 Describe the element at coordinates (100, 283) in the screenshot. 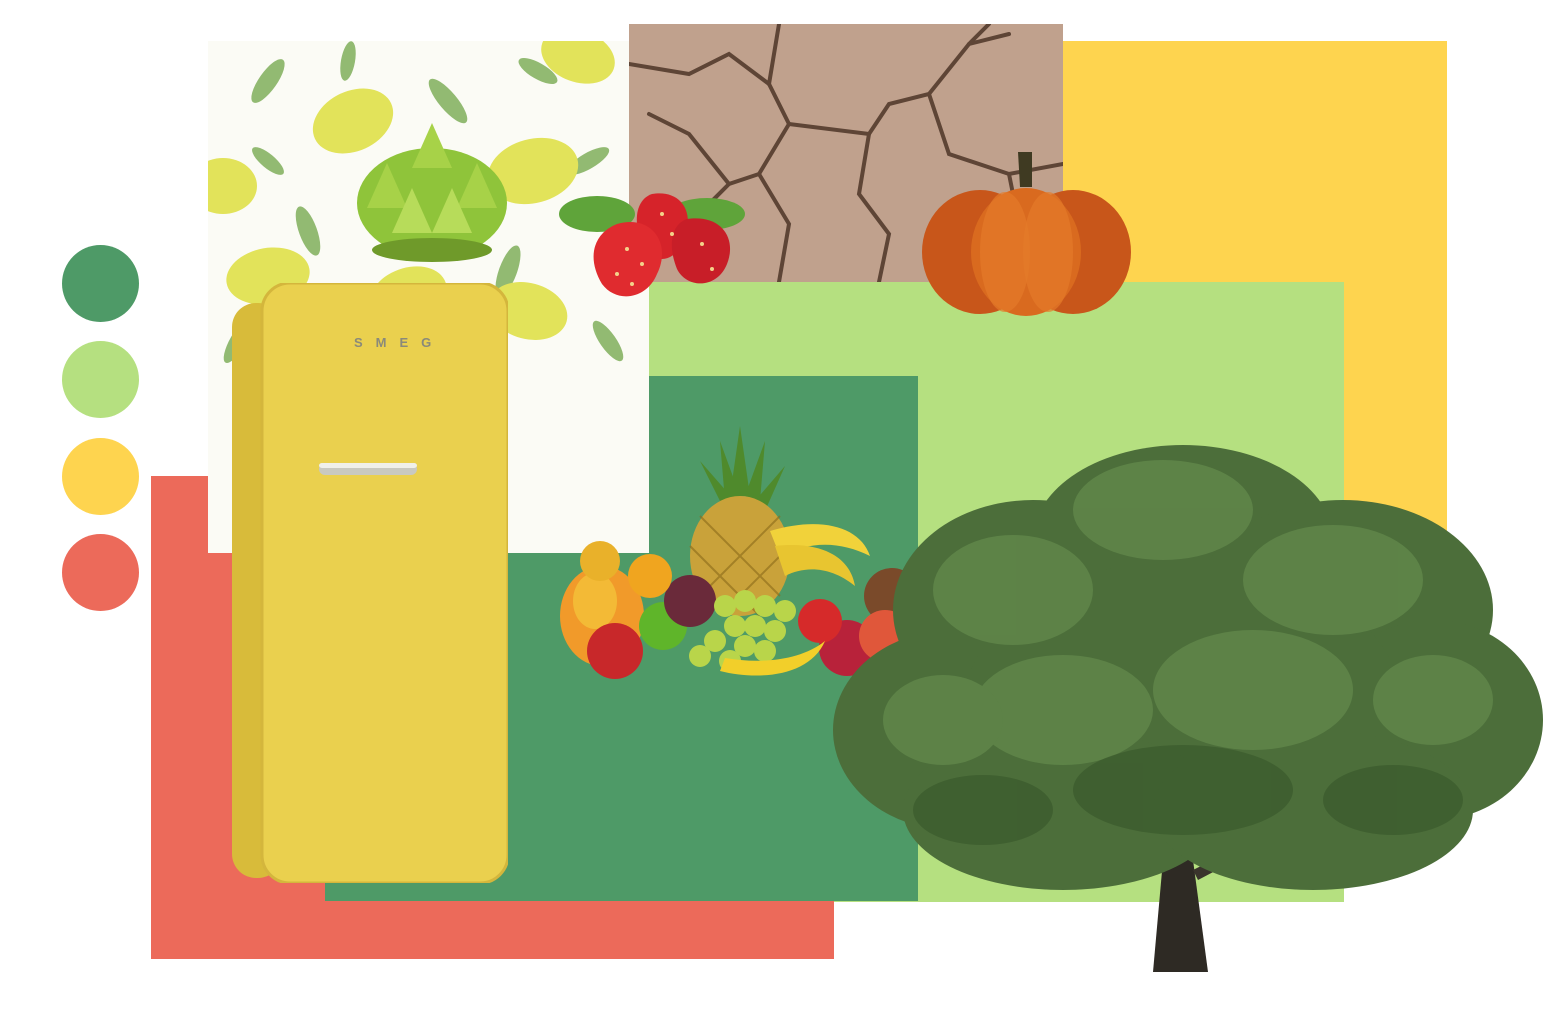

I see `swatch-dark-green` at that location.